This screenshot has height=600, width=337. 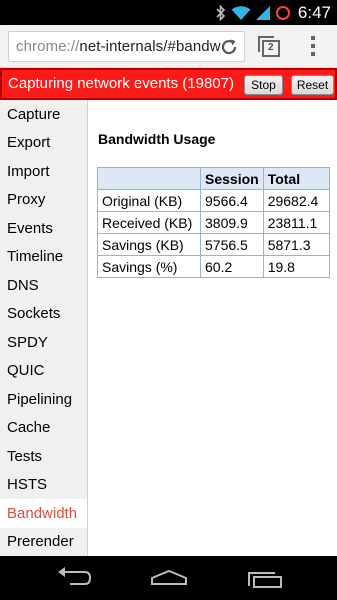 What do you see at coordinates (74, 578) in the screenshot?
I see `back-icon` at bounding box center [74, 578].